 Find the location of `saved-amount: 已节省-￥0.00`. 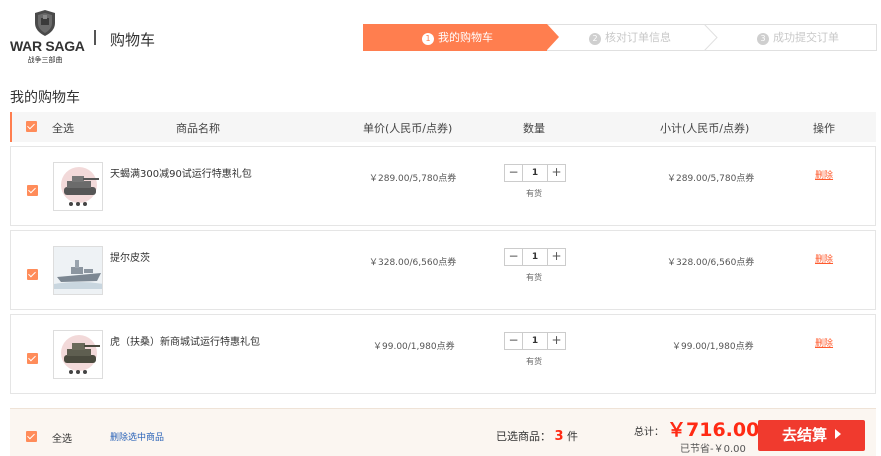

saved-amount: 已节省-￥0.00 is located at coordinates (713, 449).